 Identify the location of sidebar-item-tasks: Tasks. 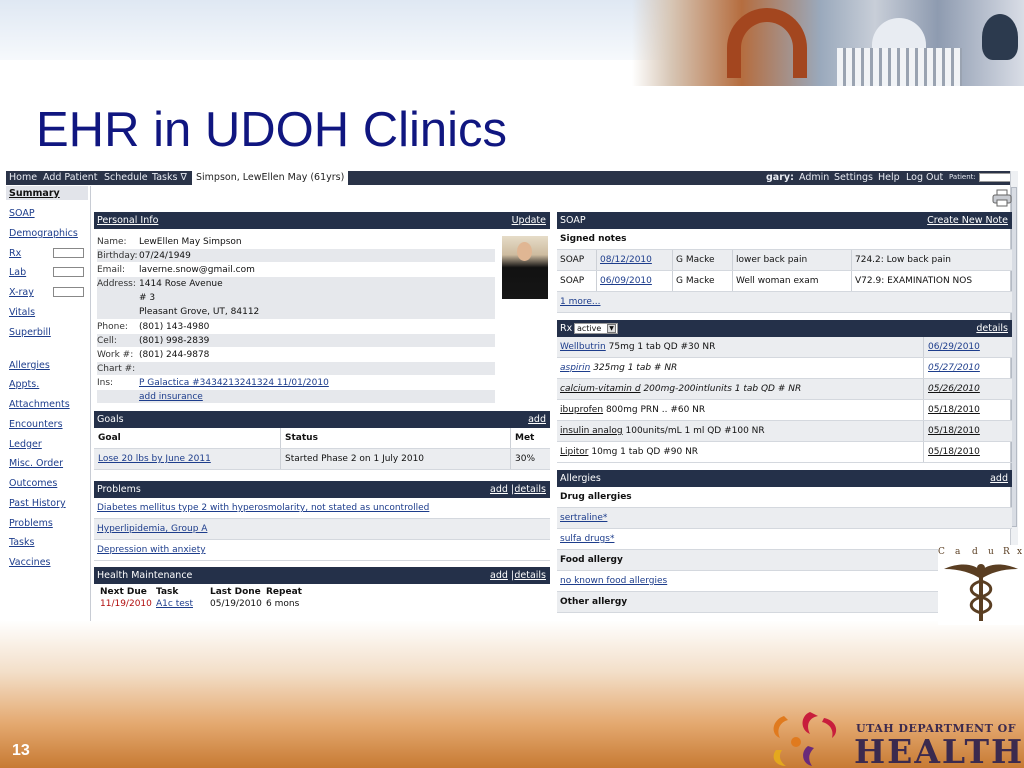
(21, 542).